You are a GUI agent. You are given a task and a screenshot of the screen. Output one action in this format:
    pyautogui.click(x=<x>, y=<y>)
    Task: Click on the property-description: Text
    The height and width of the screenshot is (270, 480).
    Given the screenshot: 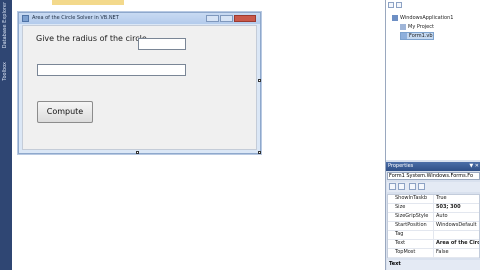 What is the action you would take?
    pyautogui.click(x=433, y=265)
    